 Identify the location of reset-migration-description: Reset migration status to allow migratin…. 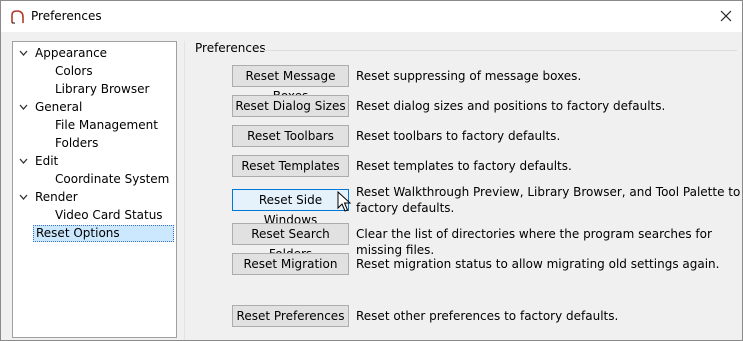
(538, 264).